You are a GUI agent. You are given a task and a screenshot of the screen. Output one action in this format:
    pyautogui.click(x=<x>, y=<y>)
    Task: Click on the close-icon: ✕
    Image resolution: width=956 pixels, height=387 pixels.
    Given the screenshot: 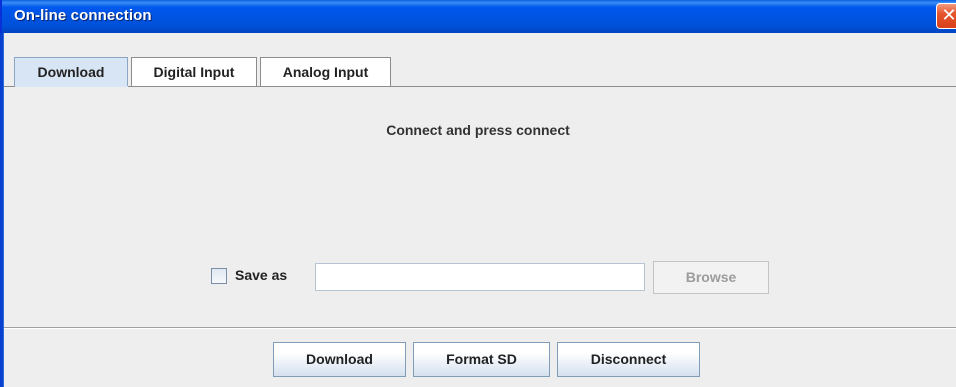 What is the action you would take?
    pyautogui.click(x=948, y=15)
    